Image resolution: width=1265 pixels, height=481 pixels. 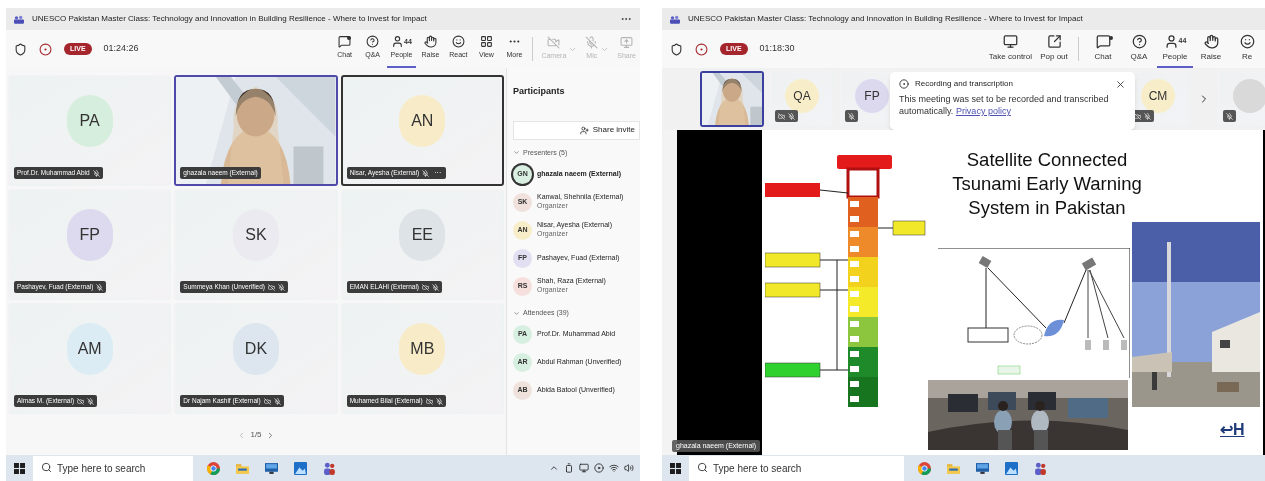 What do you see at coordinates (777, 49) in the screenshot?
I see `meeting-timer: 01:18:30` at bounding box center [777, 49].